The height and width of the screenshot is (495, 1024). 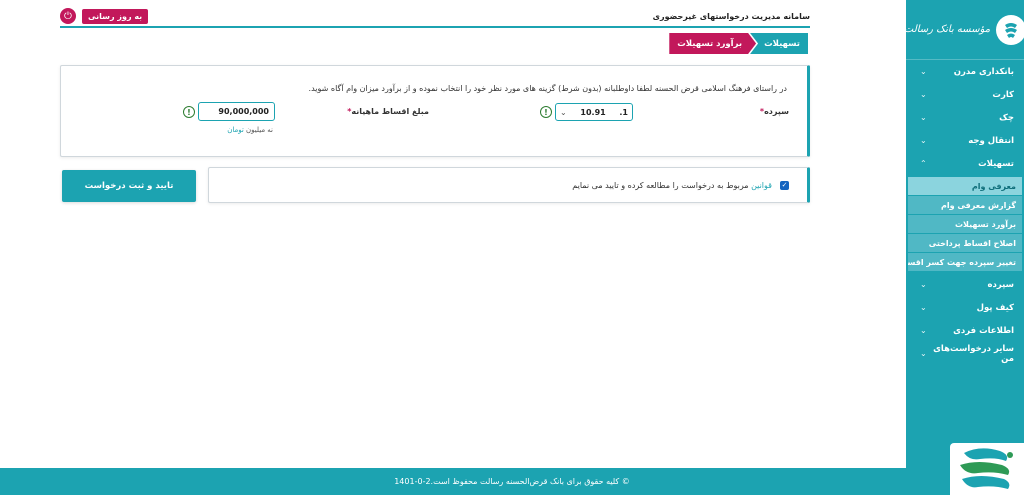 What do you see at coordinates (731, 16) in the screenshot?
I see `system-title: سامانه مدیریت درخواستهای غیرحضوری` at bounding box center [731, 16].